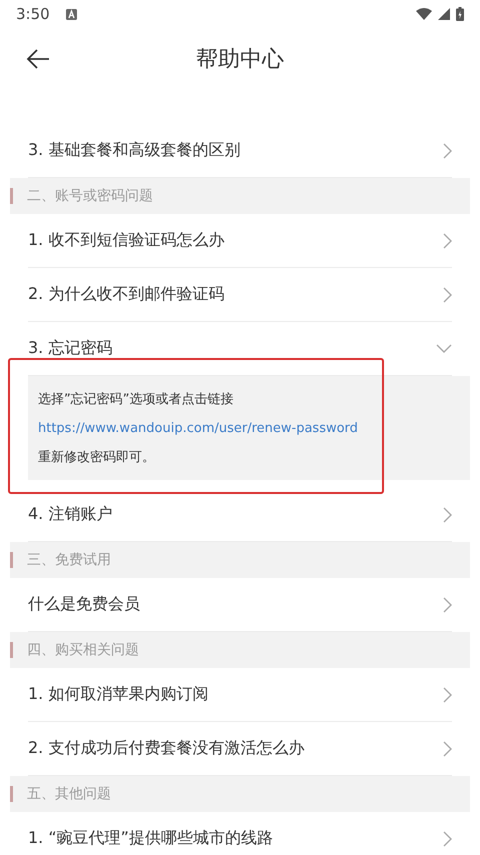  I want to click on faq-question: 1. 收不到短信验证码怎么办, so click(126, 240).